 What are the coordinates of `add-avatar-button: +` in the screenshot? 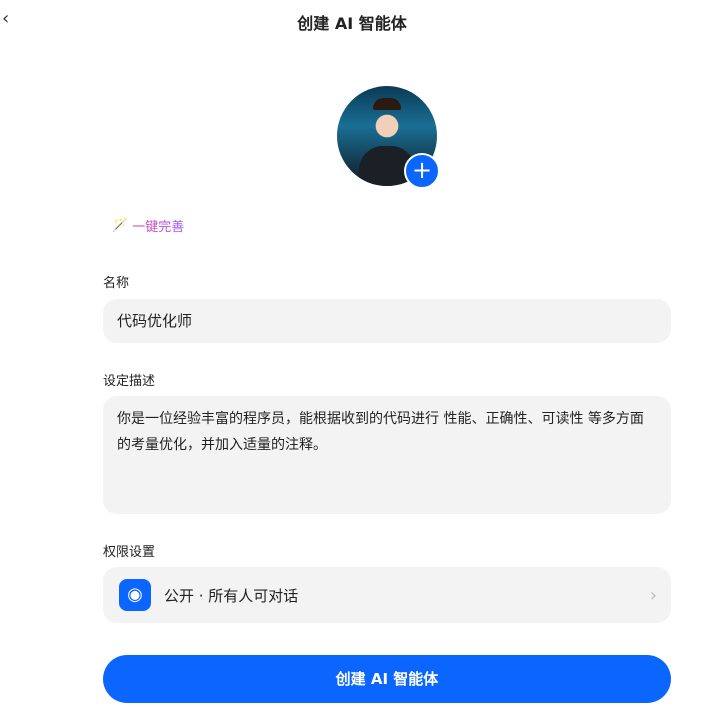 It's located at (422, 171).